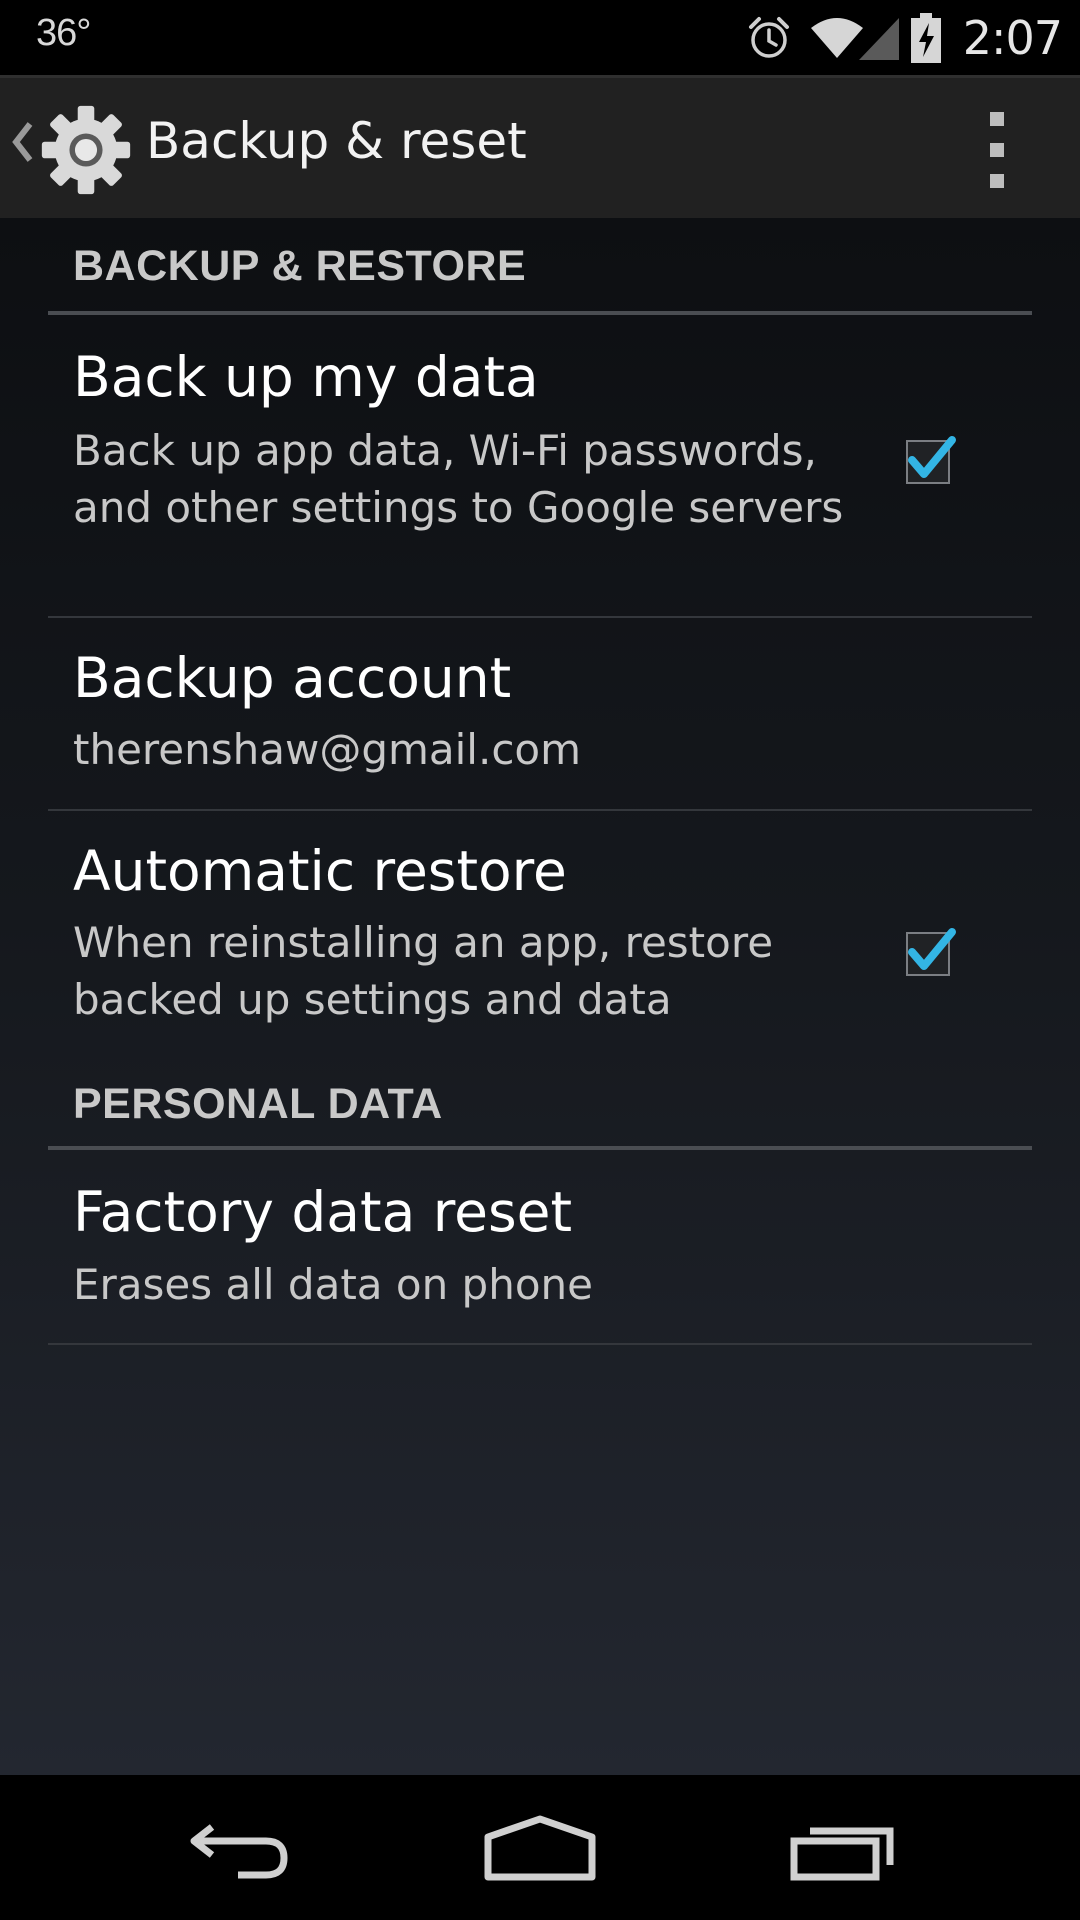  Describe the element at coordinates (336, 141) in the screenshot. I see `page-title: Backup & reset` at that location.